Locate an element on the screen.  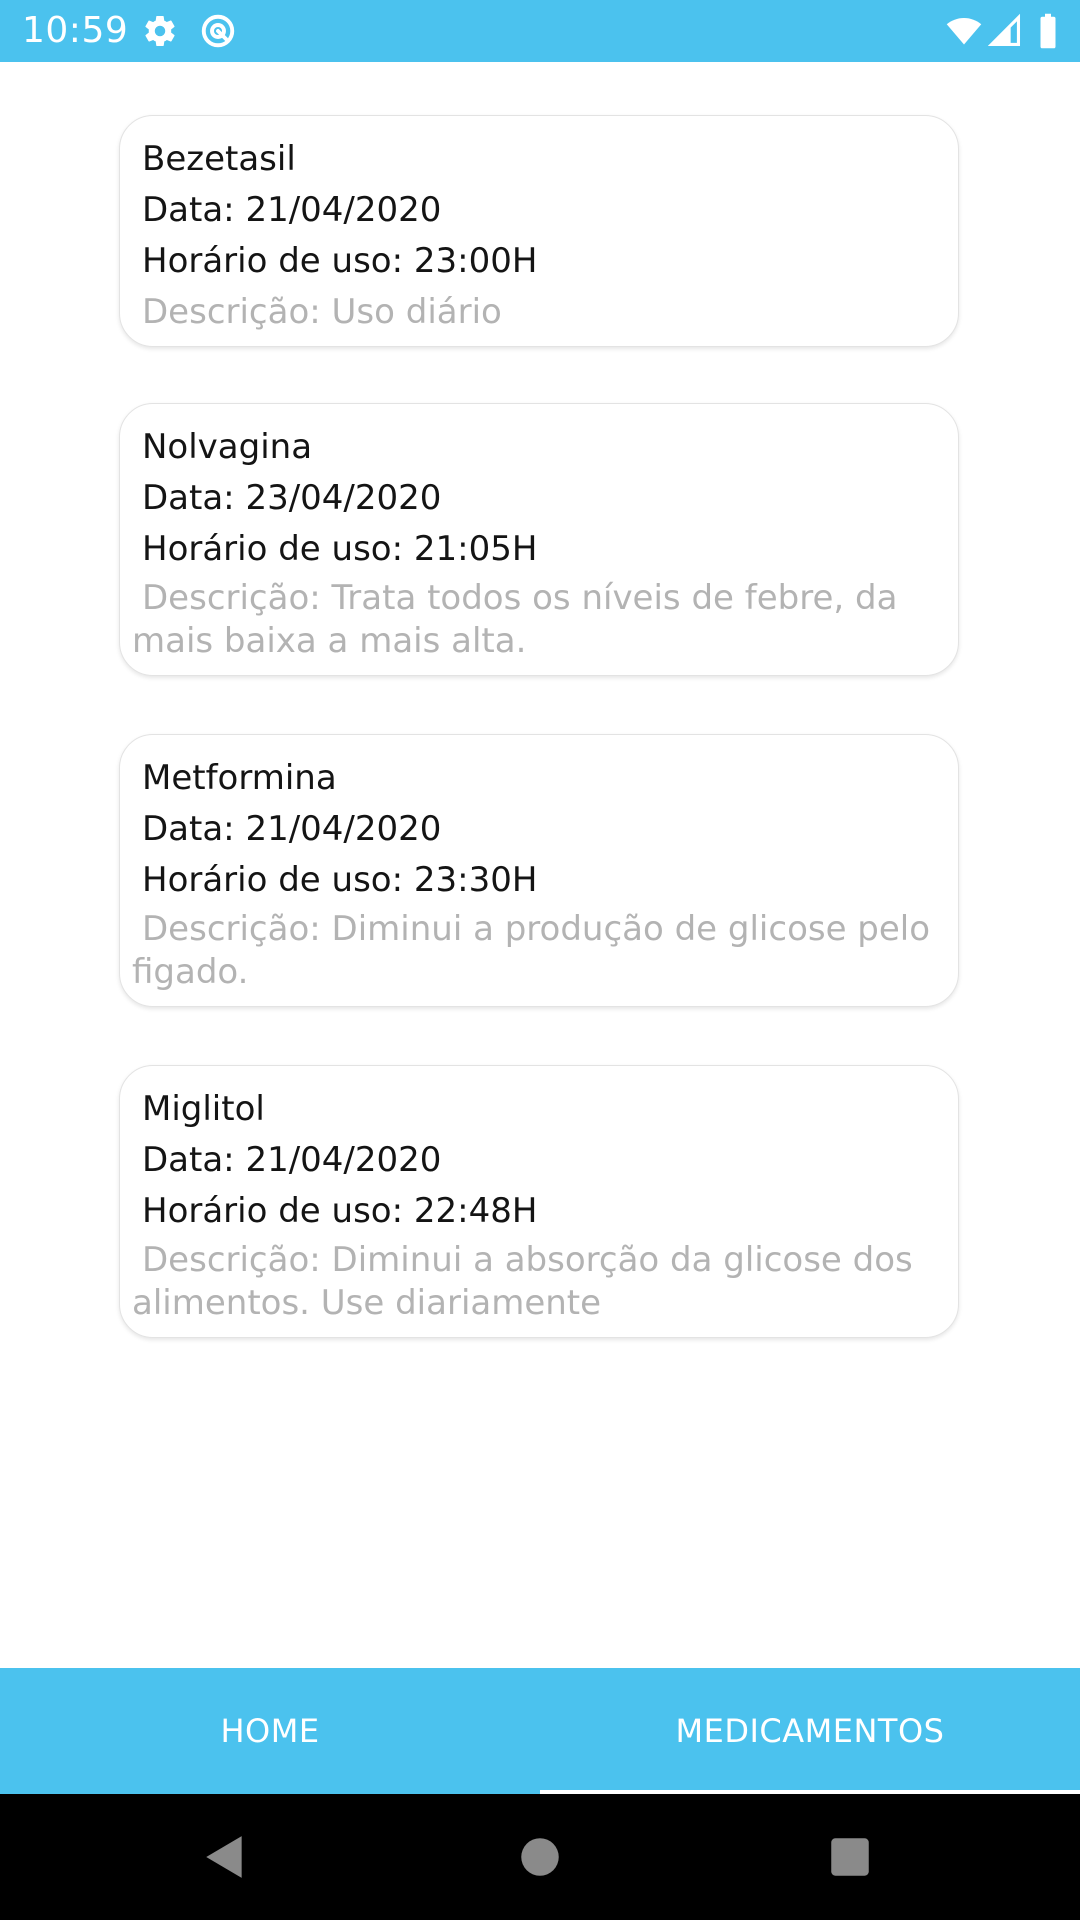
tab-home-label: HOME is located at coordinates (270, 1731).